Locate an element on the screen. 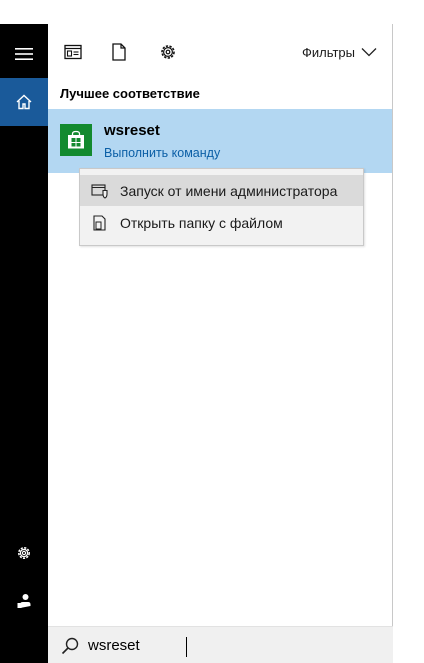  apps-icon is located at coordinates (73, 52).